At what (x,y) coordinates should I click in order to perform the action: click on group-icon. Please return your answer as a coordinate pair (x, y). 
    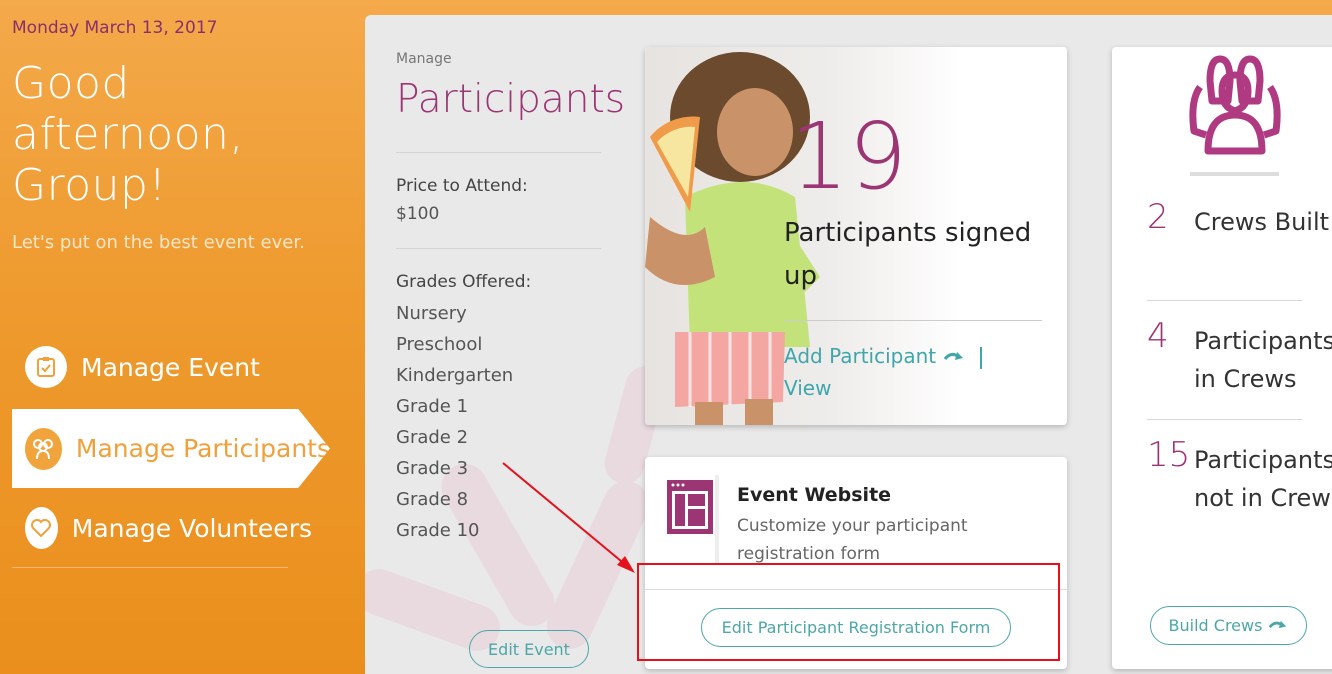
    Looking at the image, I should click on (1235, 105).